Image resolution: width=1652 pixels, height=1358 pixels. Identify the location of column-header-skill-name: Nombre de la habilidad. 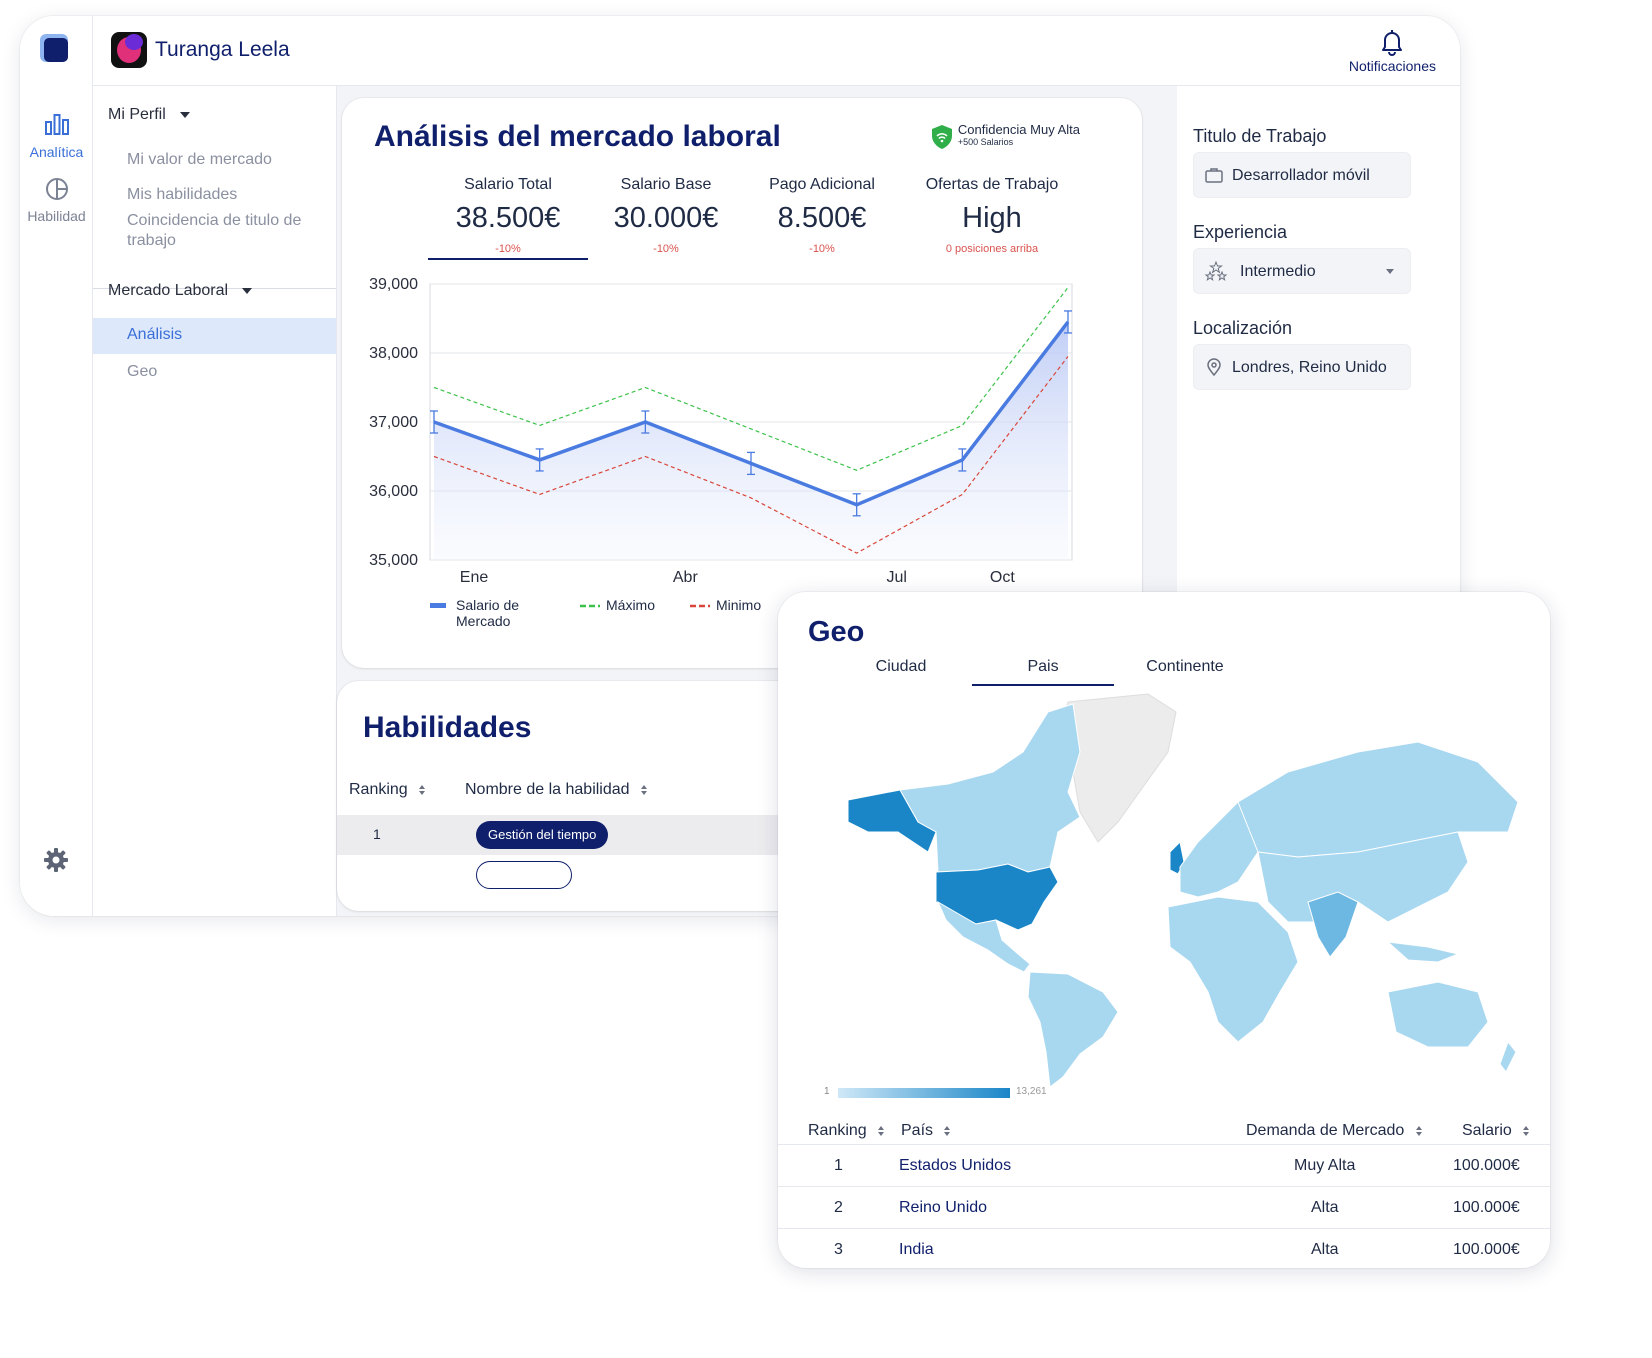
(556, 790).